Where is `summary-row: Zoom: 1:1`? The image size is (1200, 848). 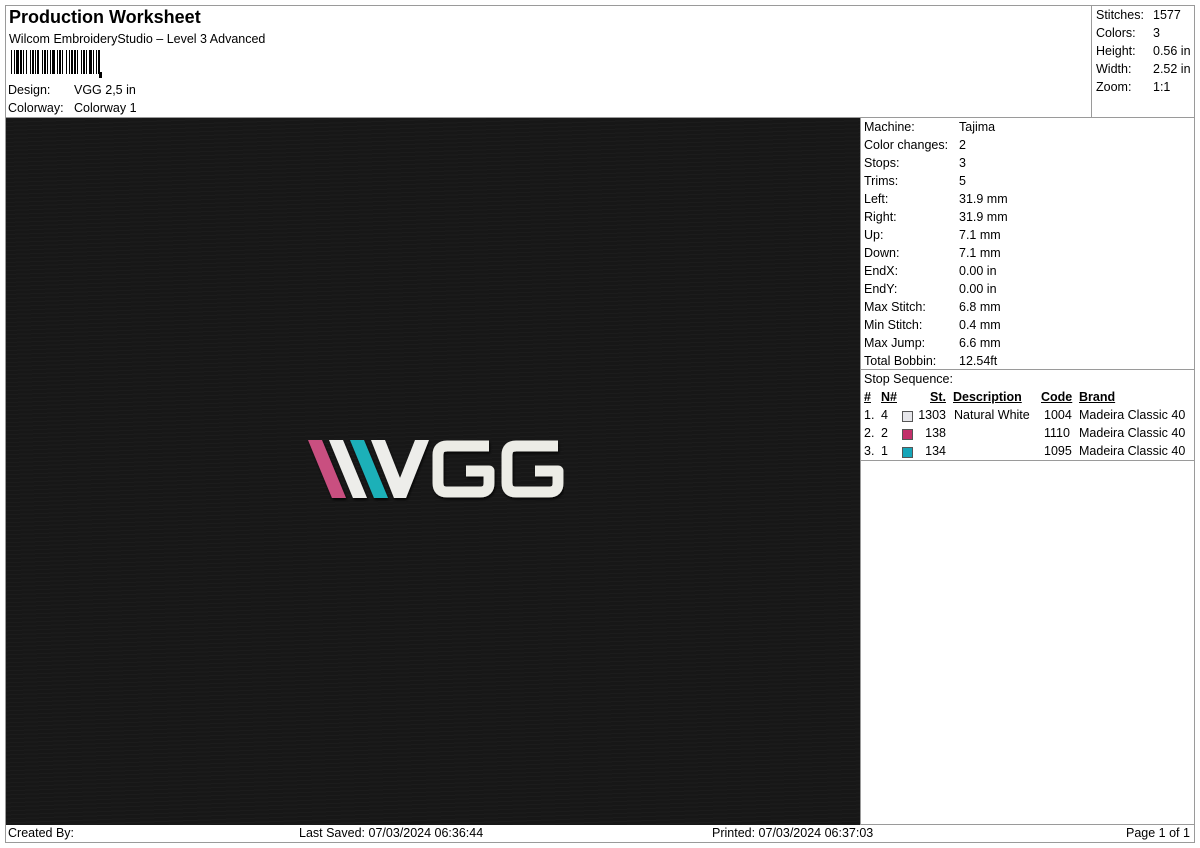 summary-row: Zoom: 1:1 is located at coordinates (1143, 87).